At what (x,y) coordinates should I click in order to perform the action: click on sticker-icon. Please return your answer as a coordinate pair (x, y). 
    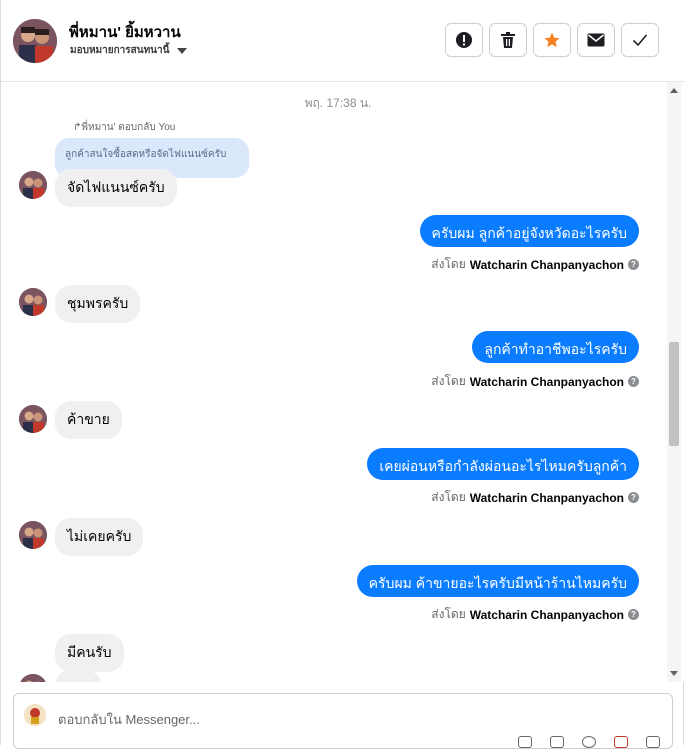
    Looking at the image, I should click on (621, 742).